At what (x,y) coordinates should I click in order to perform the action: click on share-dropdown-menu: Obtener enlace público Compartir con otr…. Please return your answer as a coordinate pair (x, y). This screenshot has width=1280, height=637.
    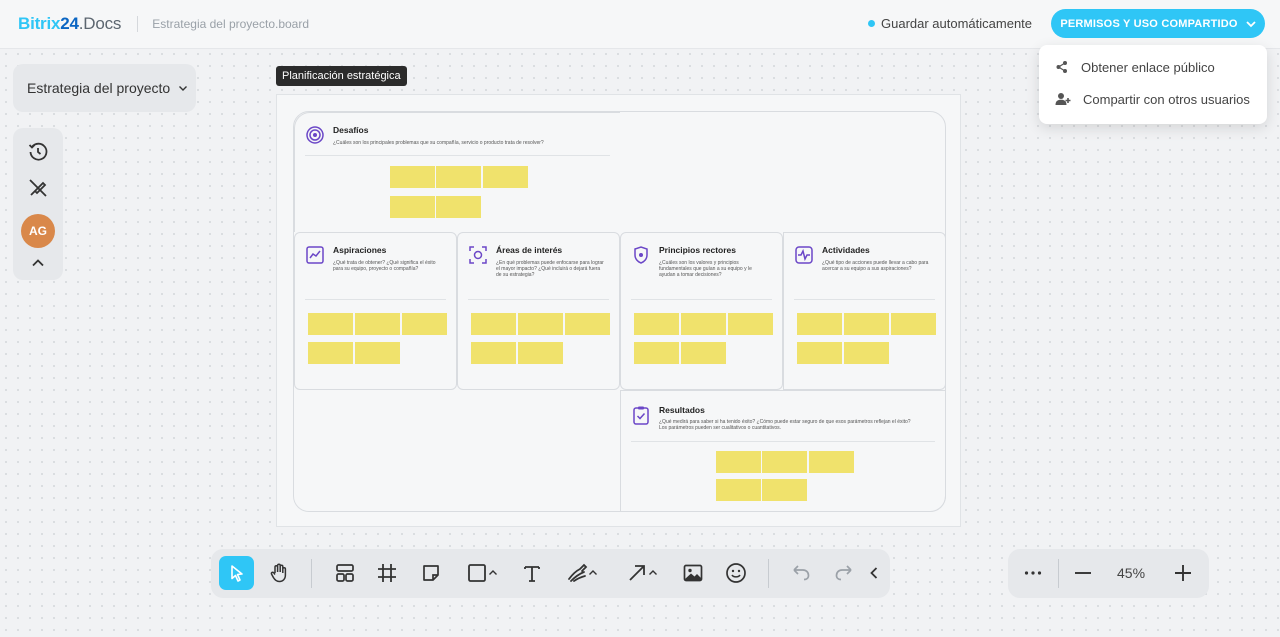
    Looking at the image, I should click on (1153, 84).